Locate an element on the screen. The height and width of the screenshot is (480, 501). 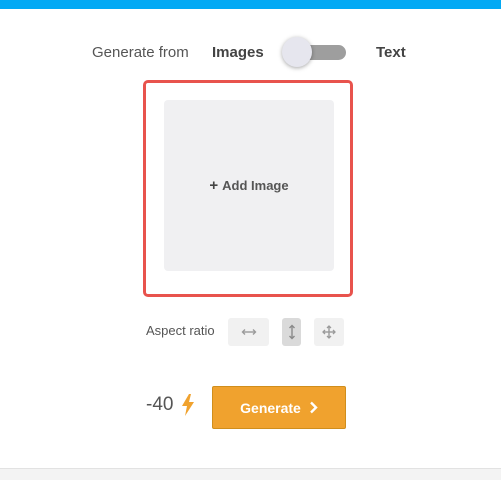
add-image-dropzone: + Add Image is located at coordinates (249, 185).